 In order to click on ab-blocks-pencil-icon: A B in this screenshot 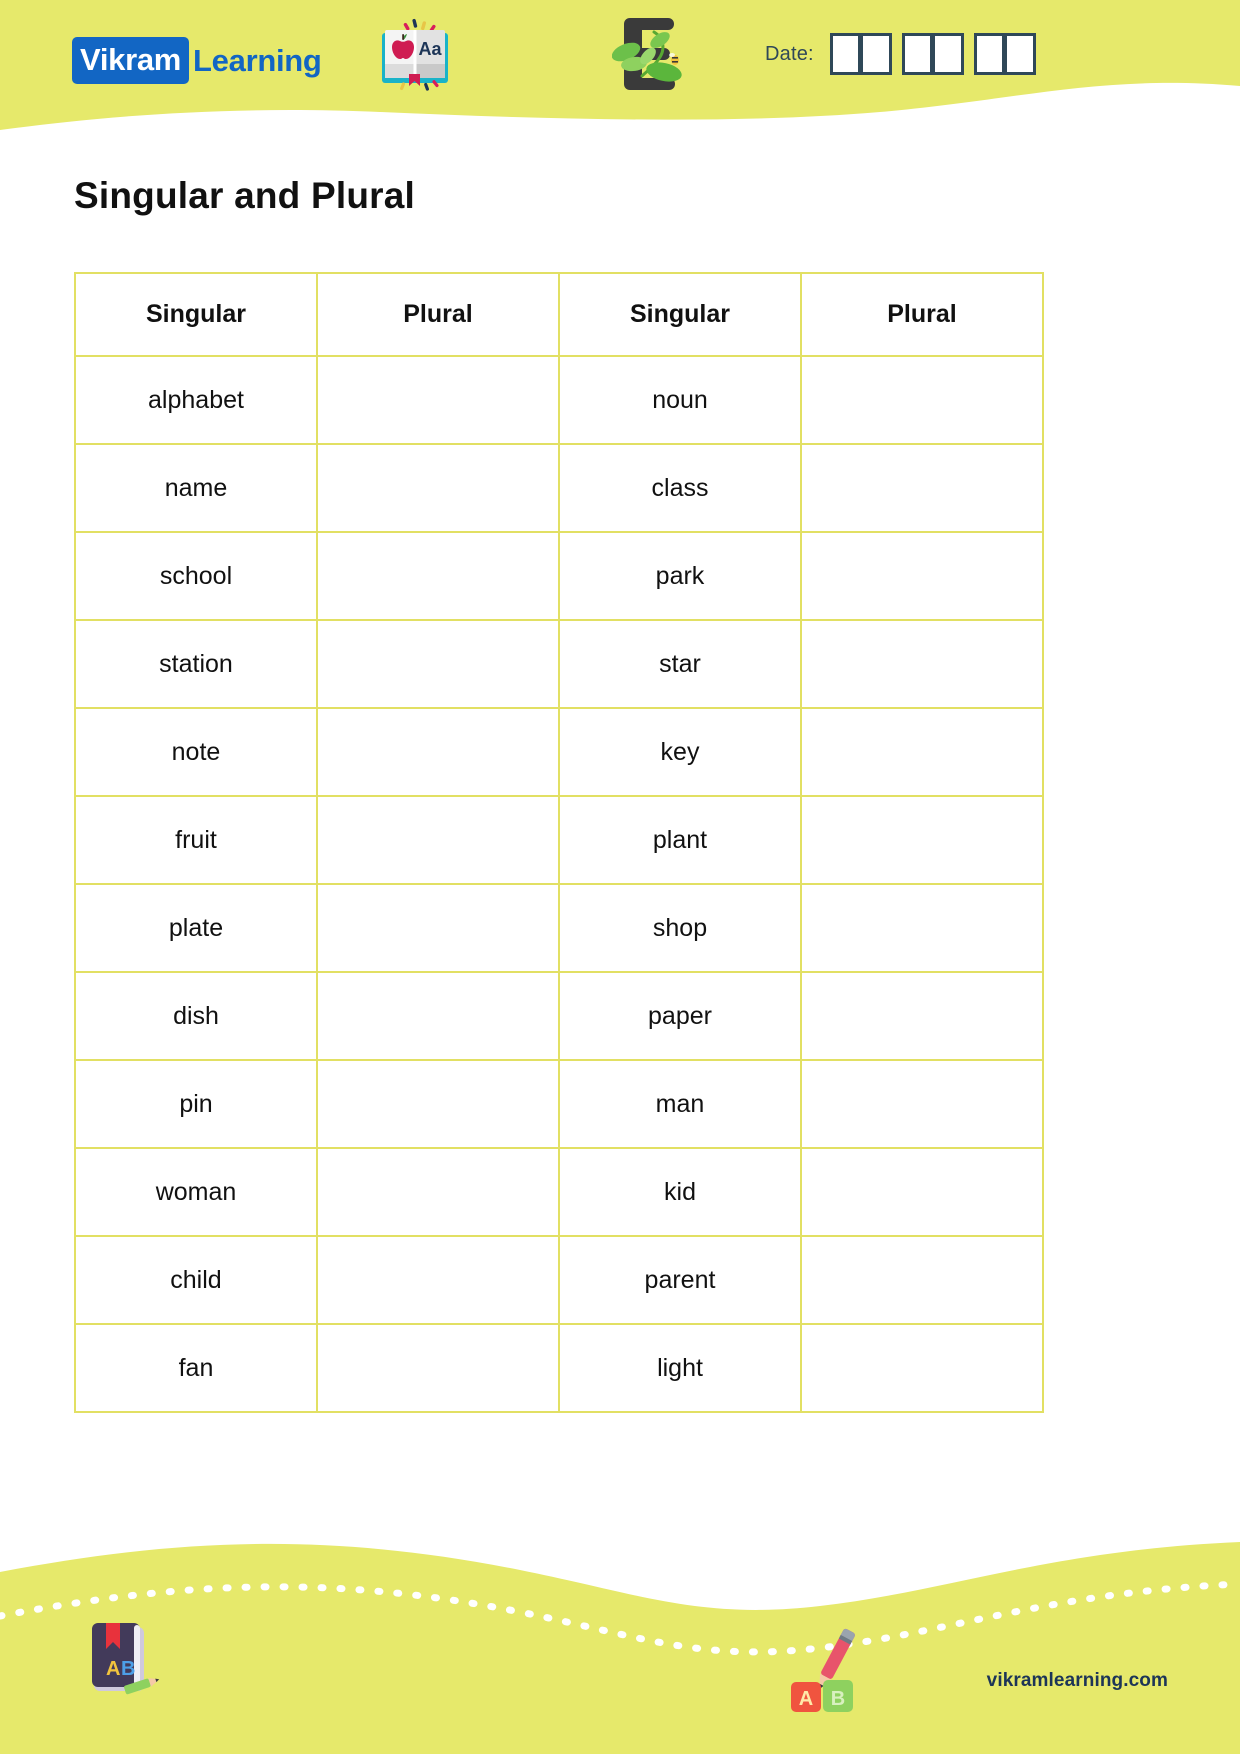, I will do `click(827, 1669)`.